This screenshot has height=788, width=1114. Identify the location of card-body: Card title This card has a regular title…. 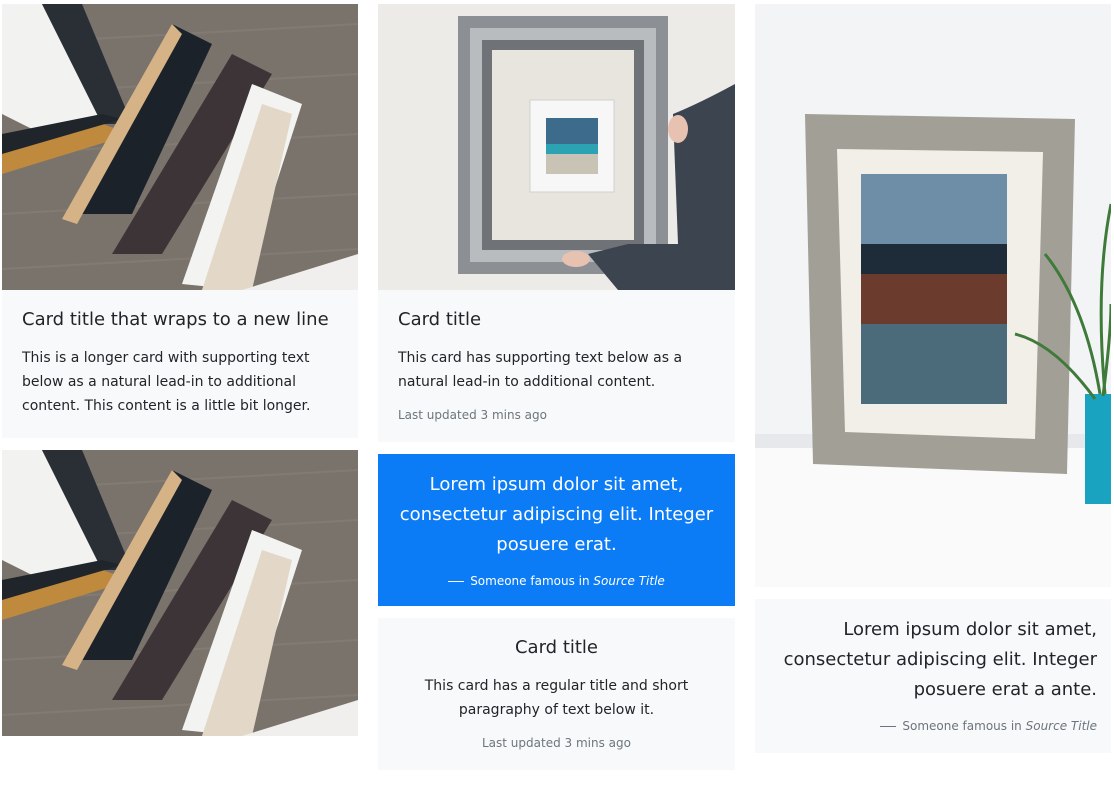
(556, 694).